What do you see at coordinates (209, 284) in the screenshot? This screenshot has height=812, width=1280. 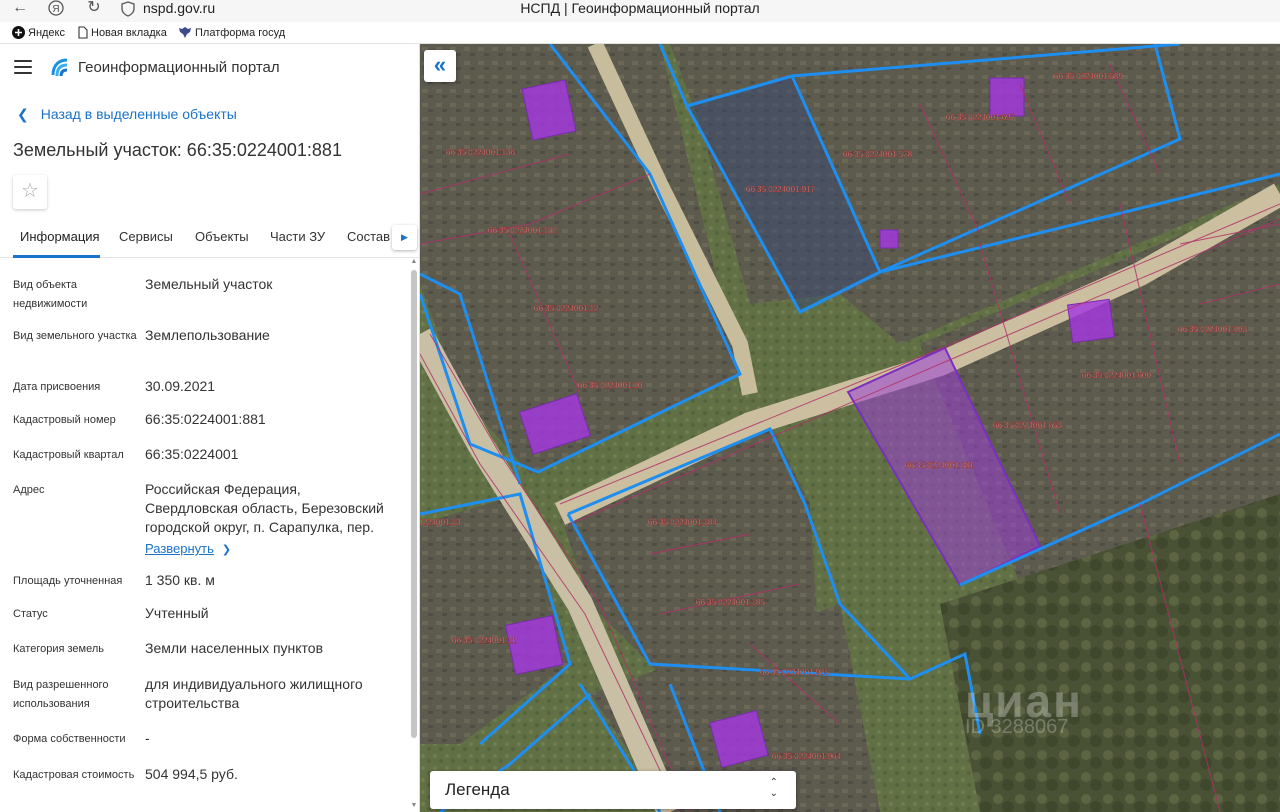 I see `row-value: Земельный участок` at bounding box center [209, 284].